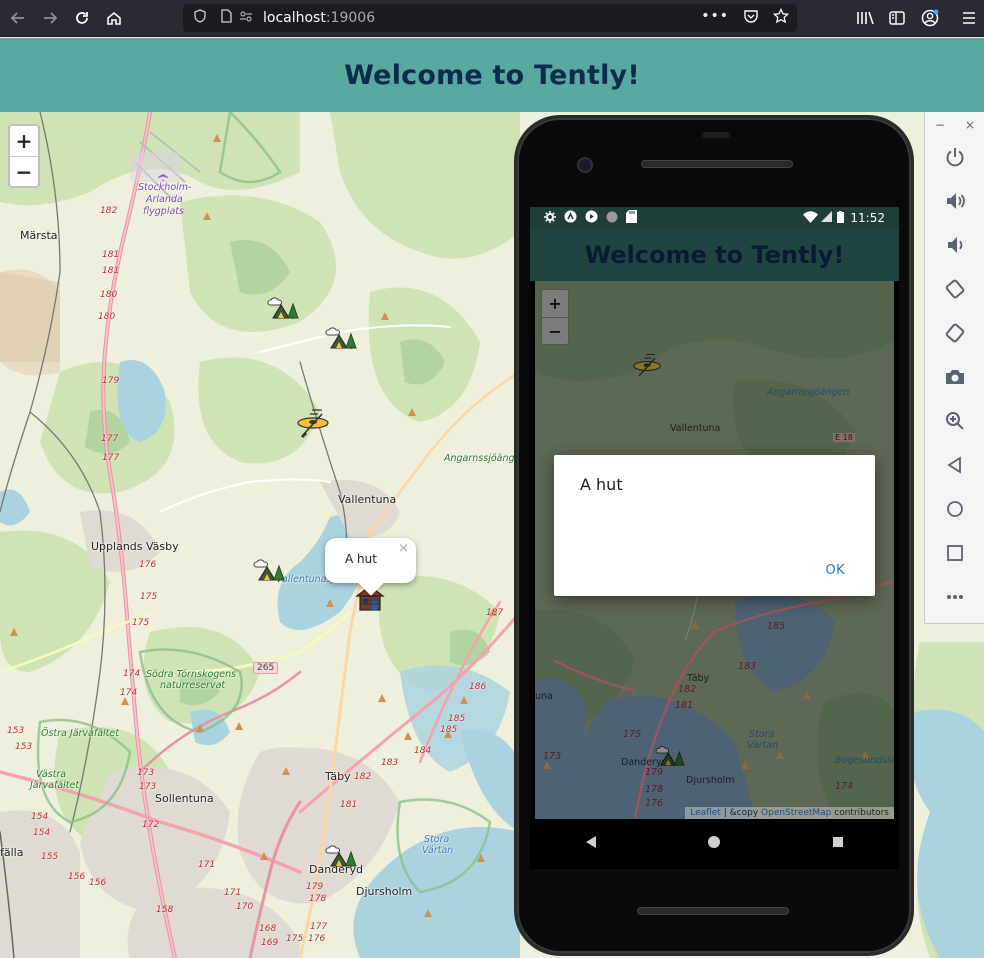 This screenshot has width=984, height=958. I want to click on forward-button, so click(50, 18).